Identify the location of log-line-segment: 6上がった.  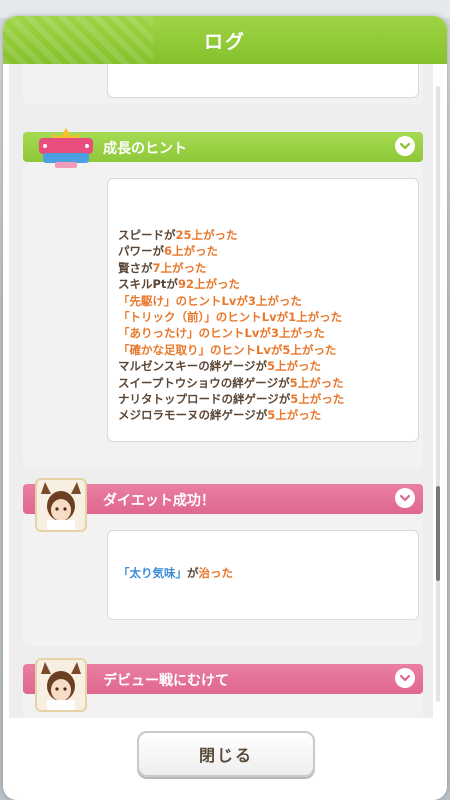
(191, 251).